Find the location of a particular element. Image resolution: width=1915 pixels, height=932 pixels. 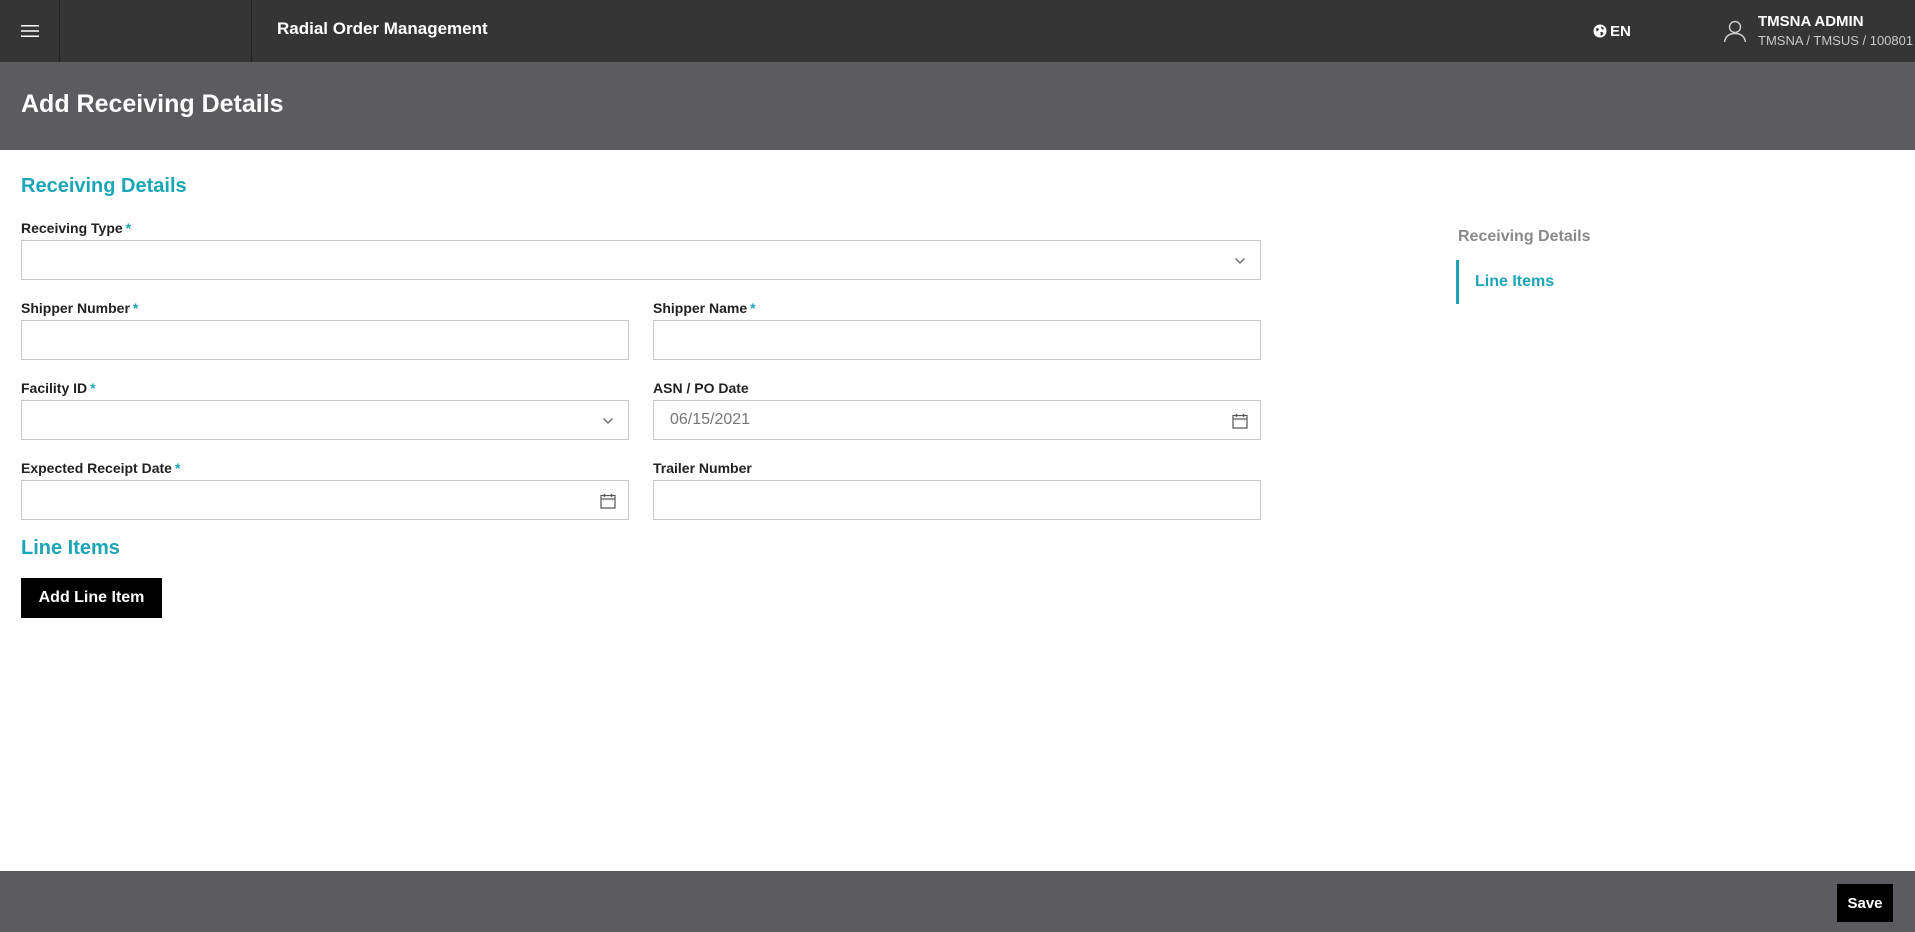

user-name: TMSNA ADMIN is located at coordinates (1811, 21).